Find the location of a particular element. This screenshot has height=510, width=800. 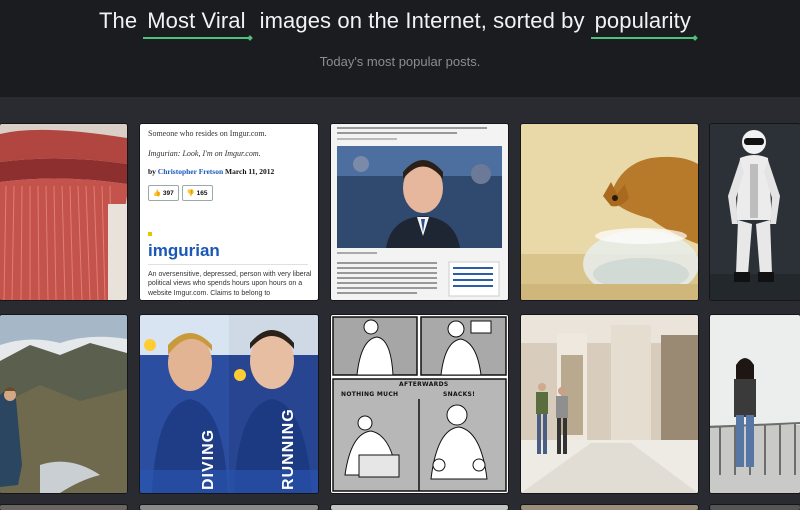

diving-label: DIVING is located at coordinates (208, 459).